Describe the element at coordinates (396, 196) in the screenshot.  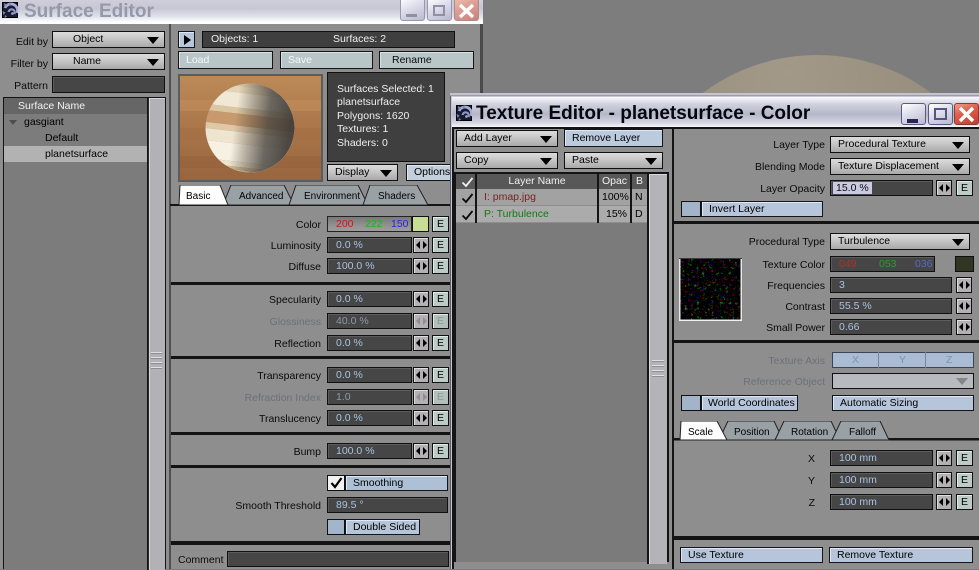
I see `svg-text: Shaders` at that location.